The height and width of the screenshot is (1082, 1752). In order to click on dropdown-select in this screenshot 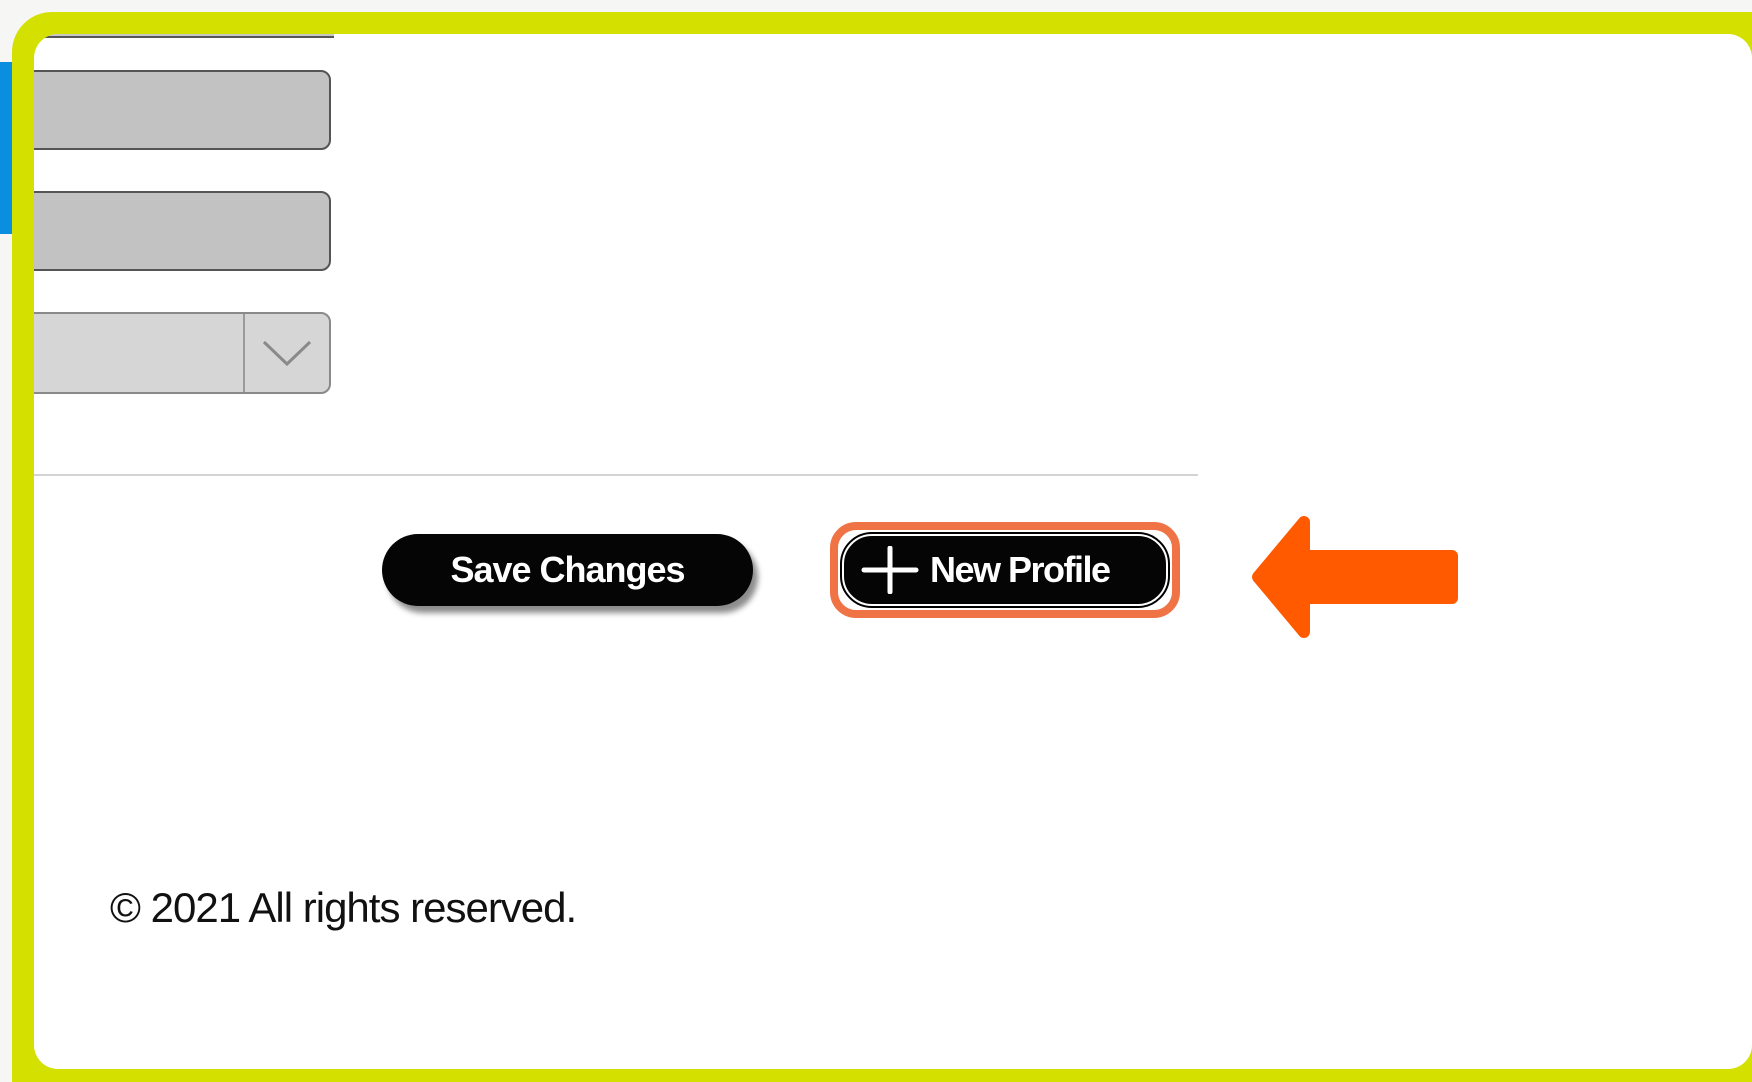, I will do `click(182, 353)`.